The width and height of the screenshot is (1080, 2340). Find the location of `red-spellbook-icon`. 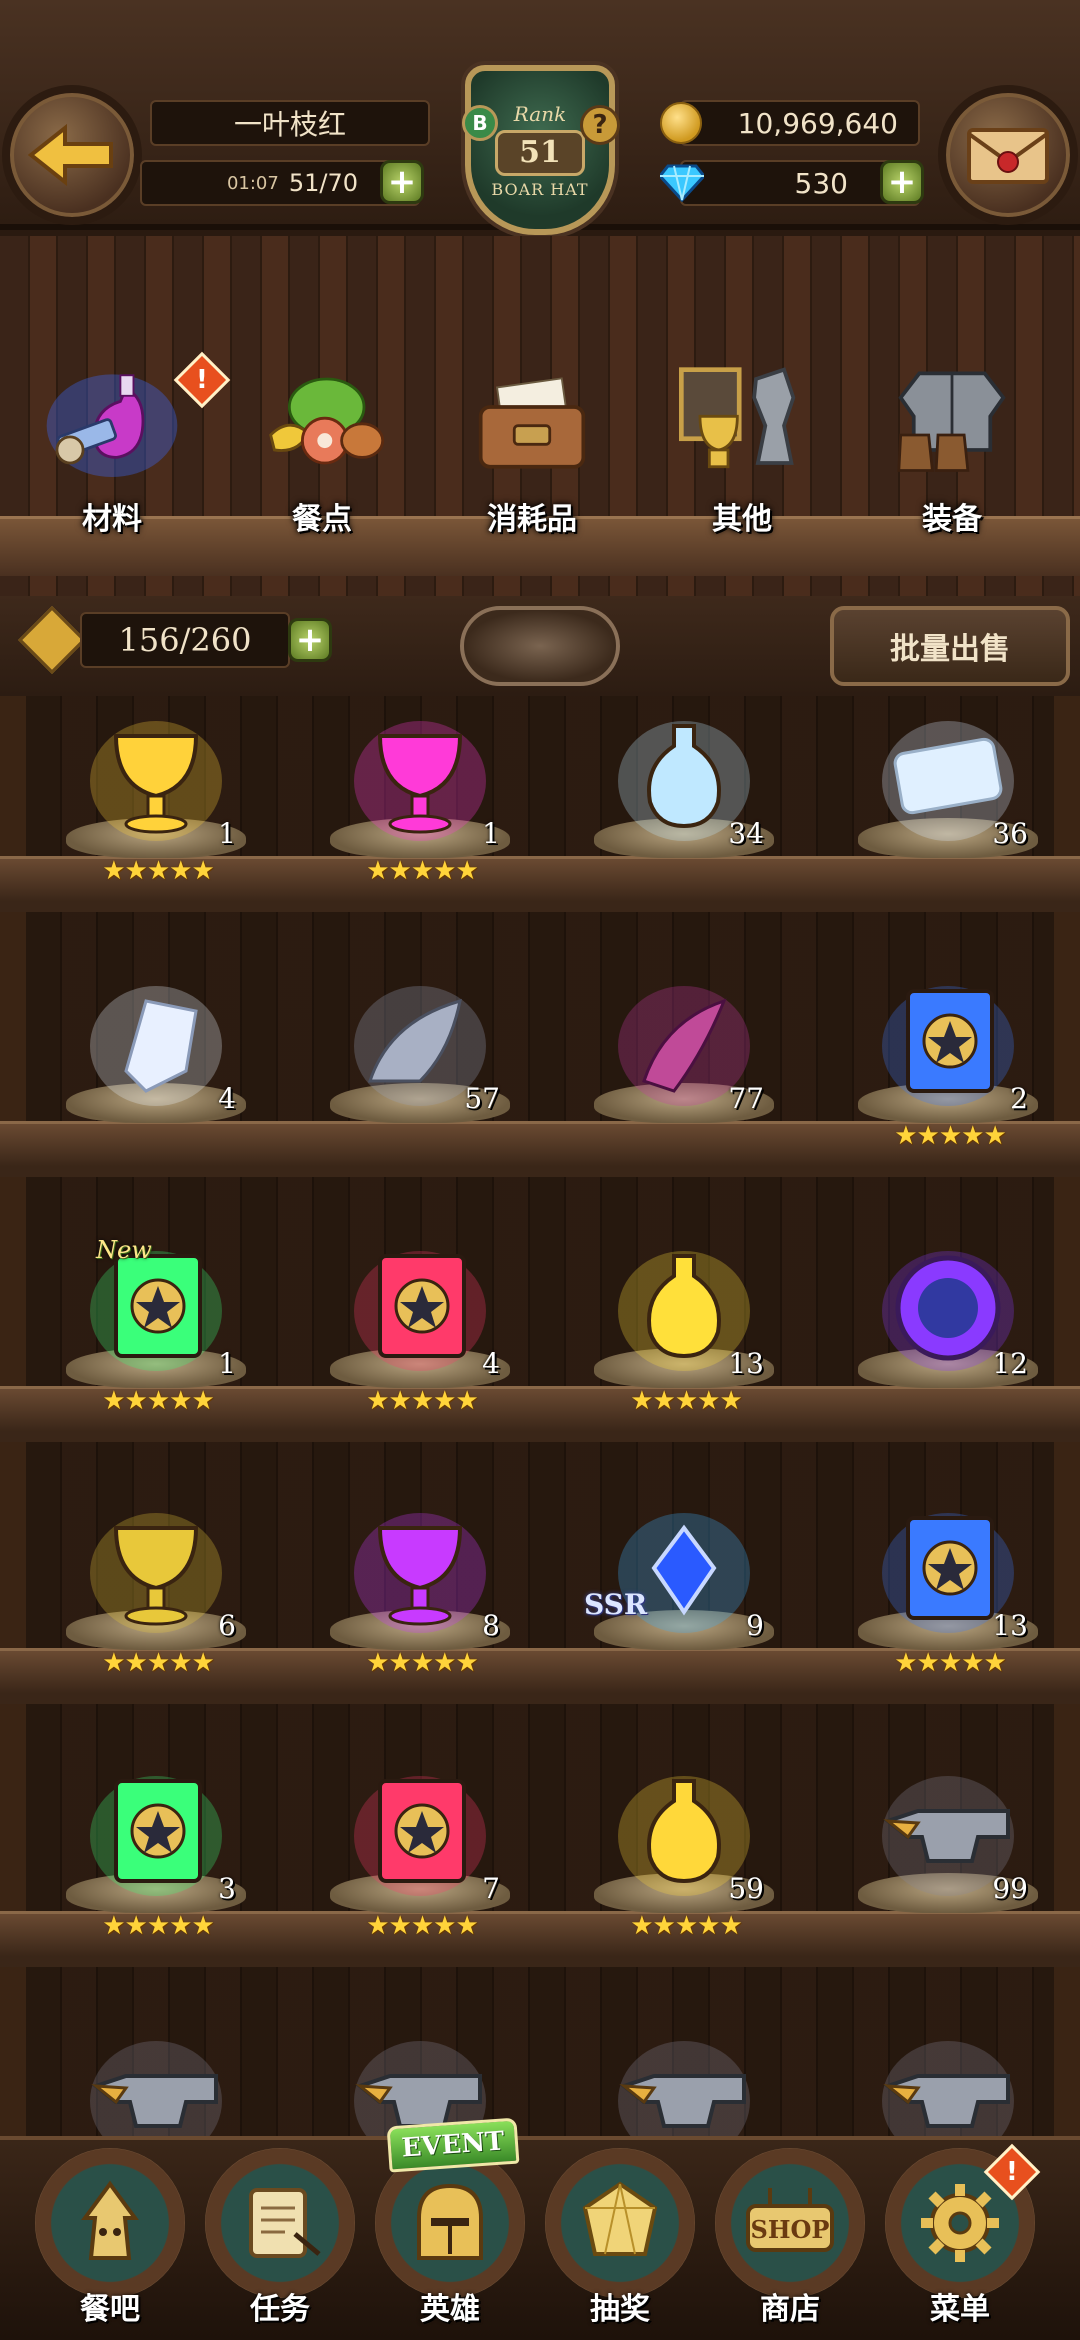

red-spellbook-icon is located at coordinates (420, 1311).